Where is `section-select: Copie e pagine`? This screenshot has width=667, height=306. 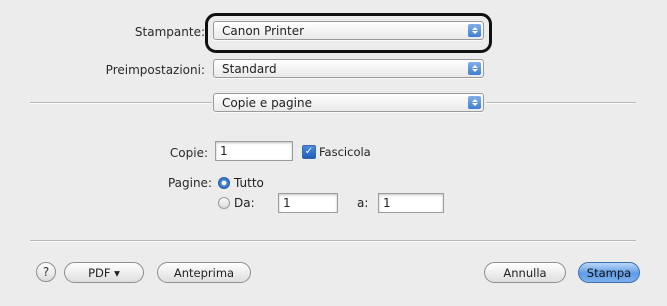 section-select: Copie e pagine is located at coordinates (348, 102).